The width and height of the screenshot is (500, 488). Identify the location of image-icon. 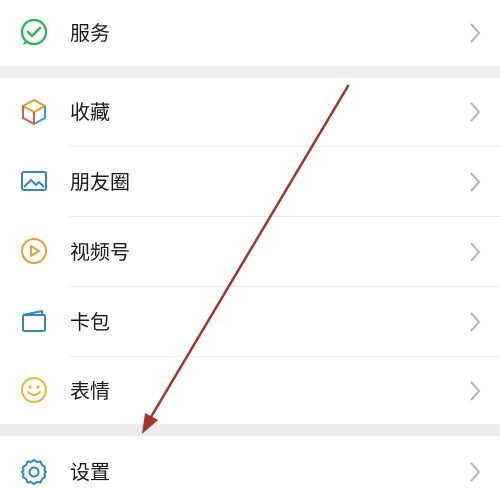
(34, 181).